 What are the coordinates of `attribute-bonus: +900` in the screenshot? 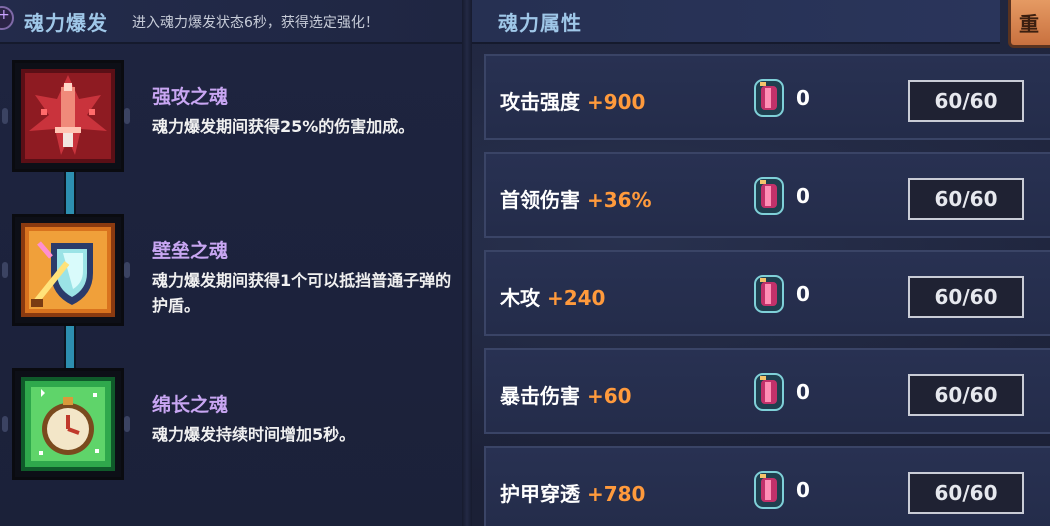 It's located at (616, 102).